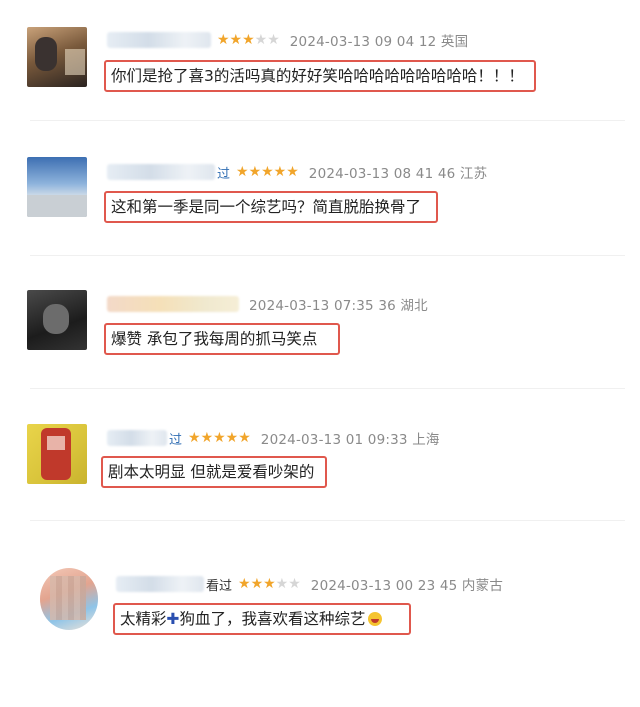 This screenshot has width=640, height=707. What do you see at coordinates (143, 619) in the screenshot?
I see `comment-text: 太精彩` at bounding box center [143, 619].